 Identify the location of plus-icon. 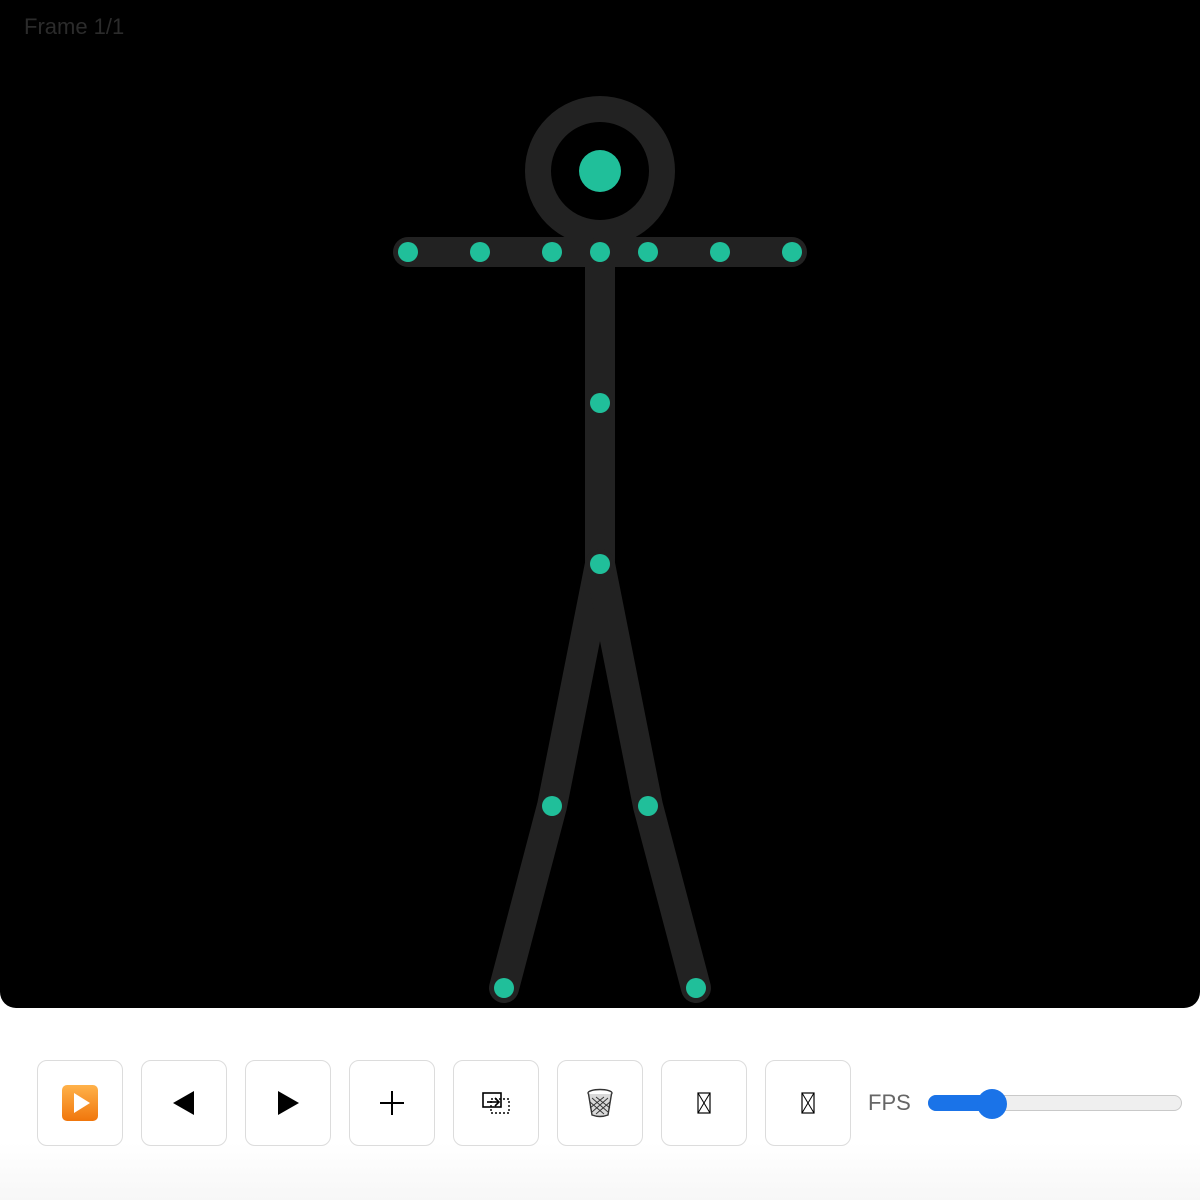
(392, 1103).